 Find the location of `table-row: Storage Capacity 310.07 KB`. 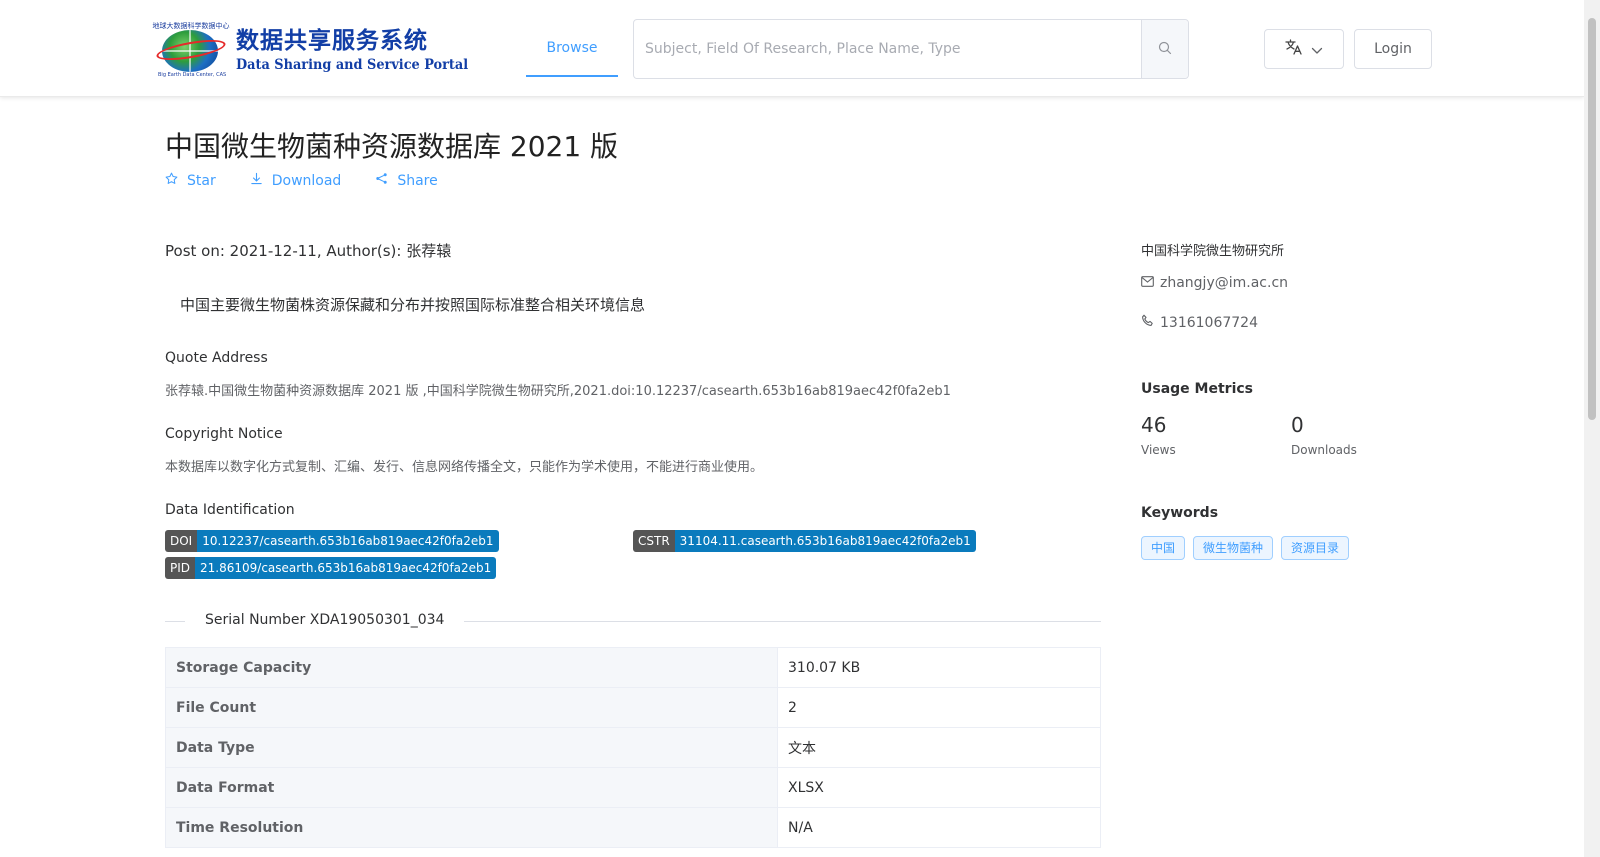

table-row: Storage Capacity 310.07 KB is located at coordinates (633, 667).